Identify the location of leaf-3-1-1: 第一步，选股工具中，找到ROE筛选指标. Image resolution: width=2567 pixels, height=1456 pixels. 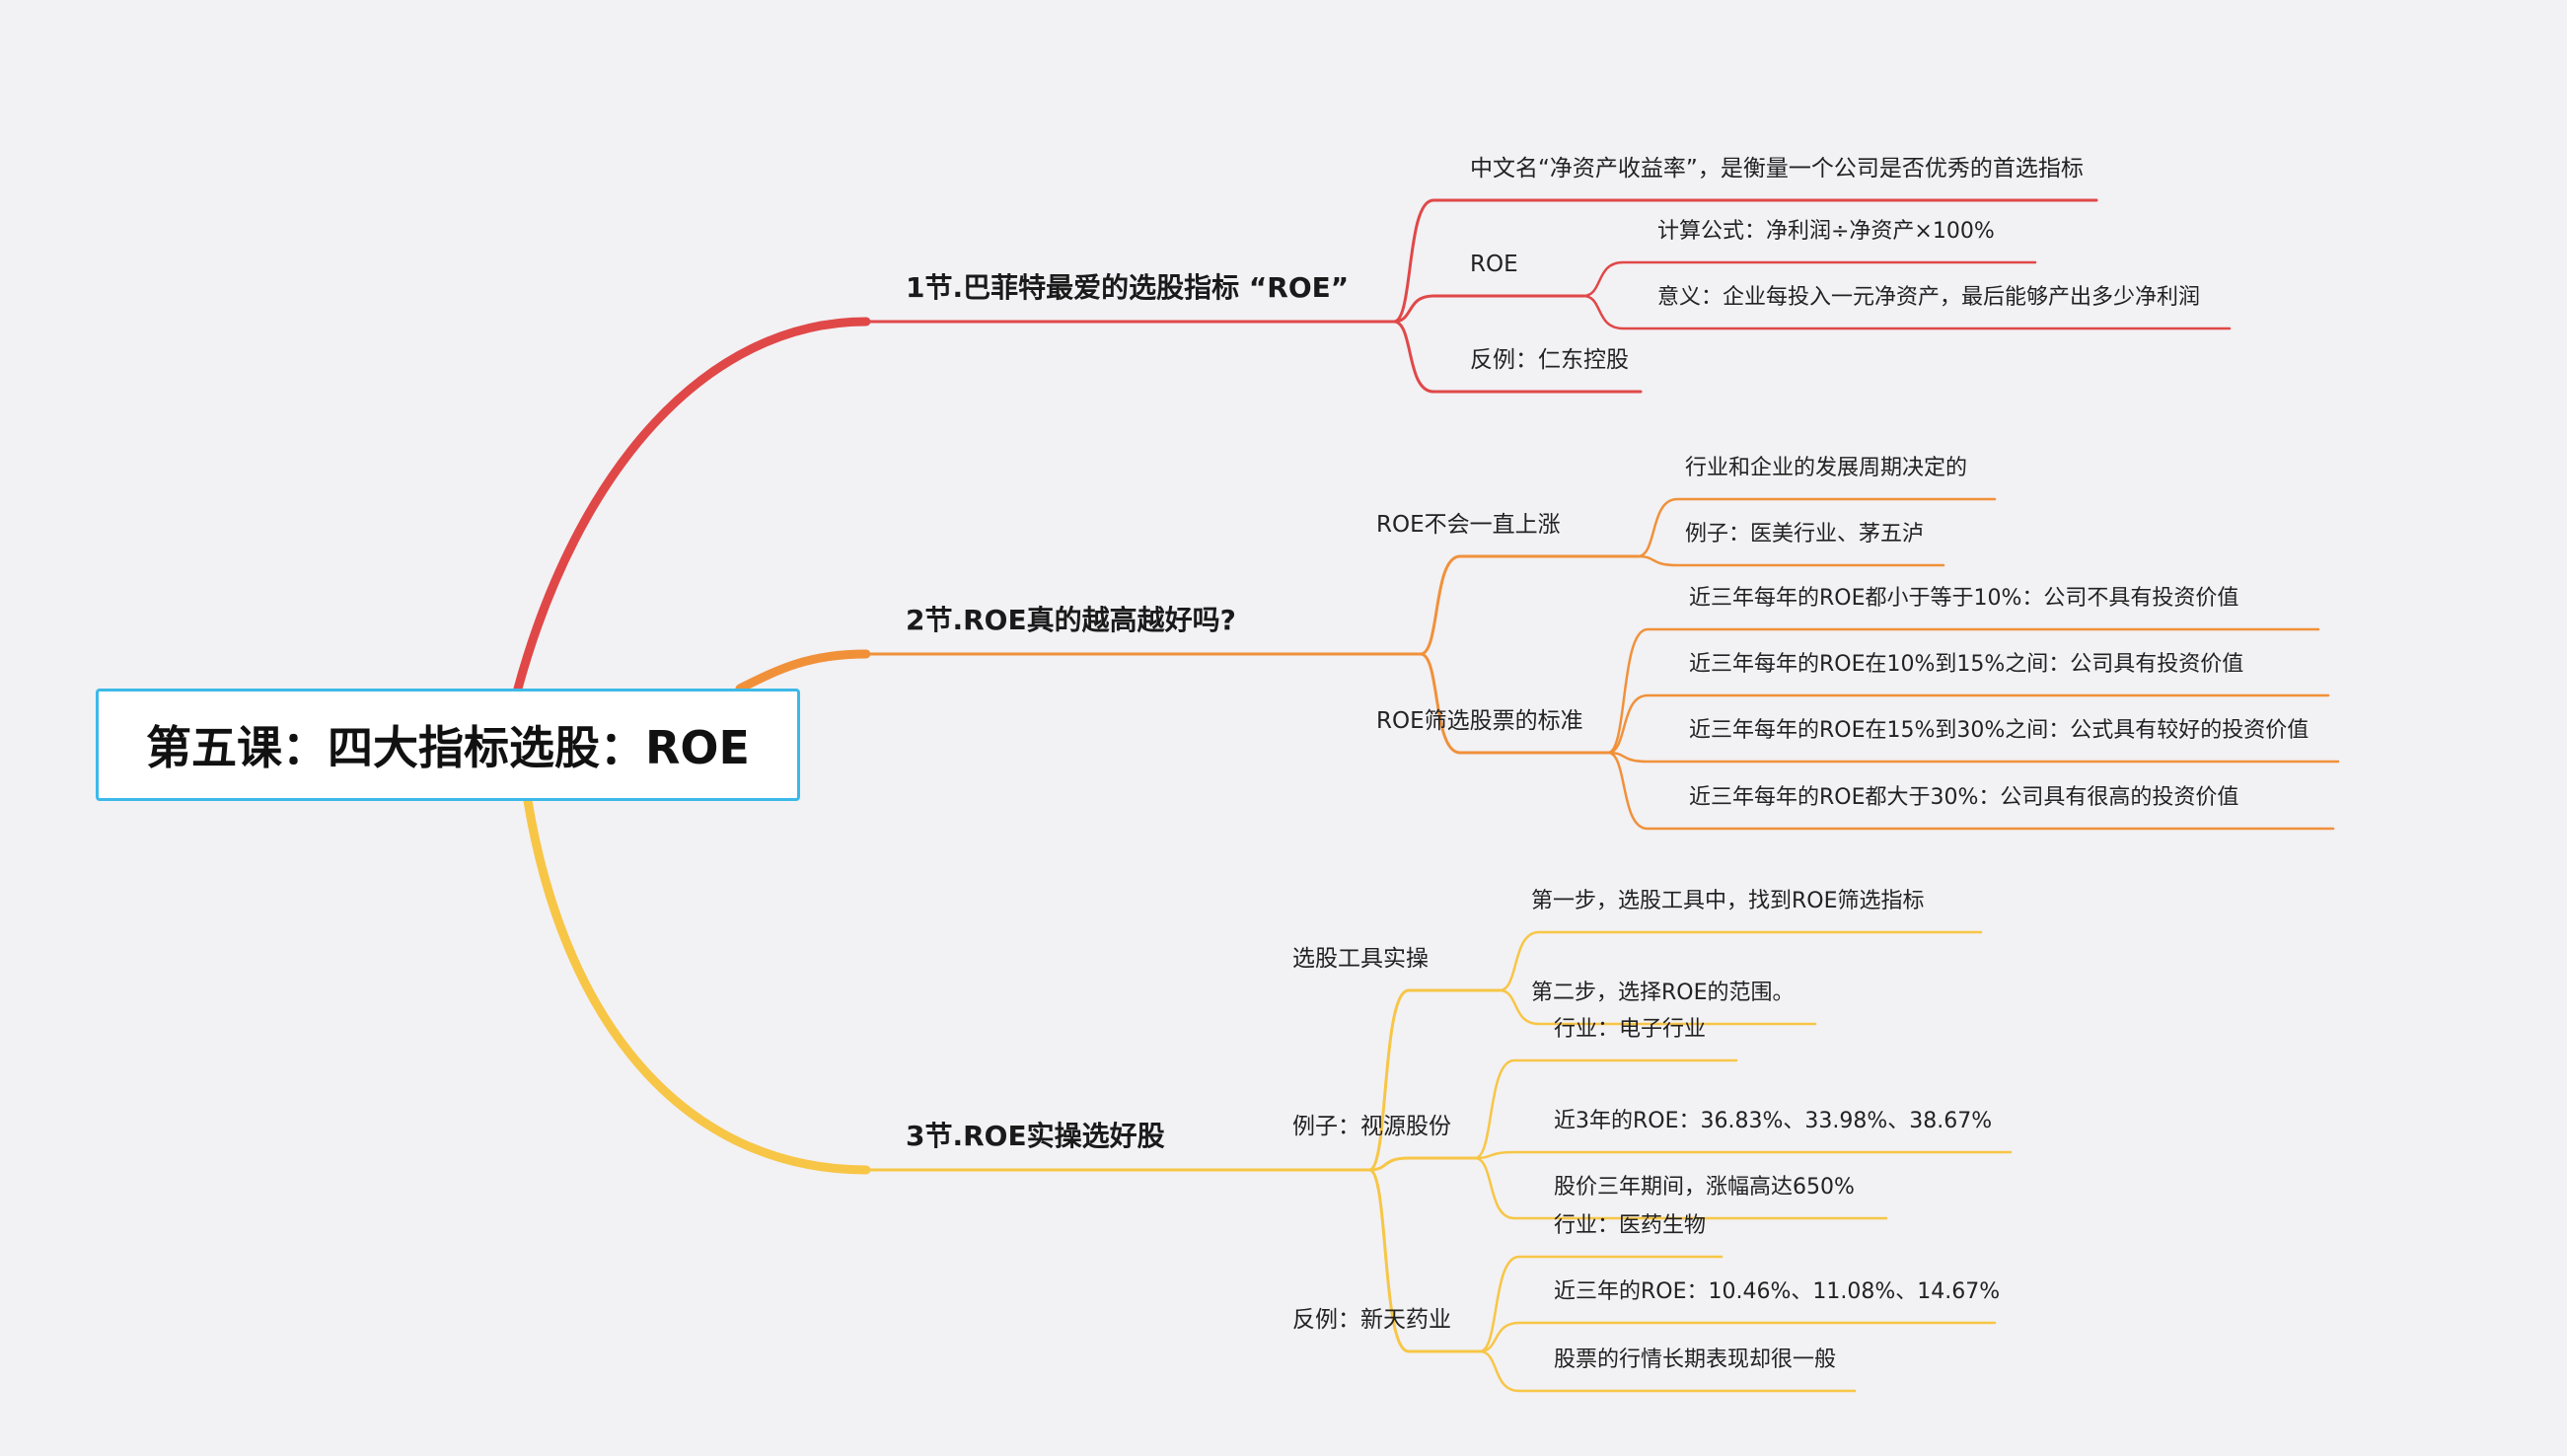
(1728, 901).